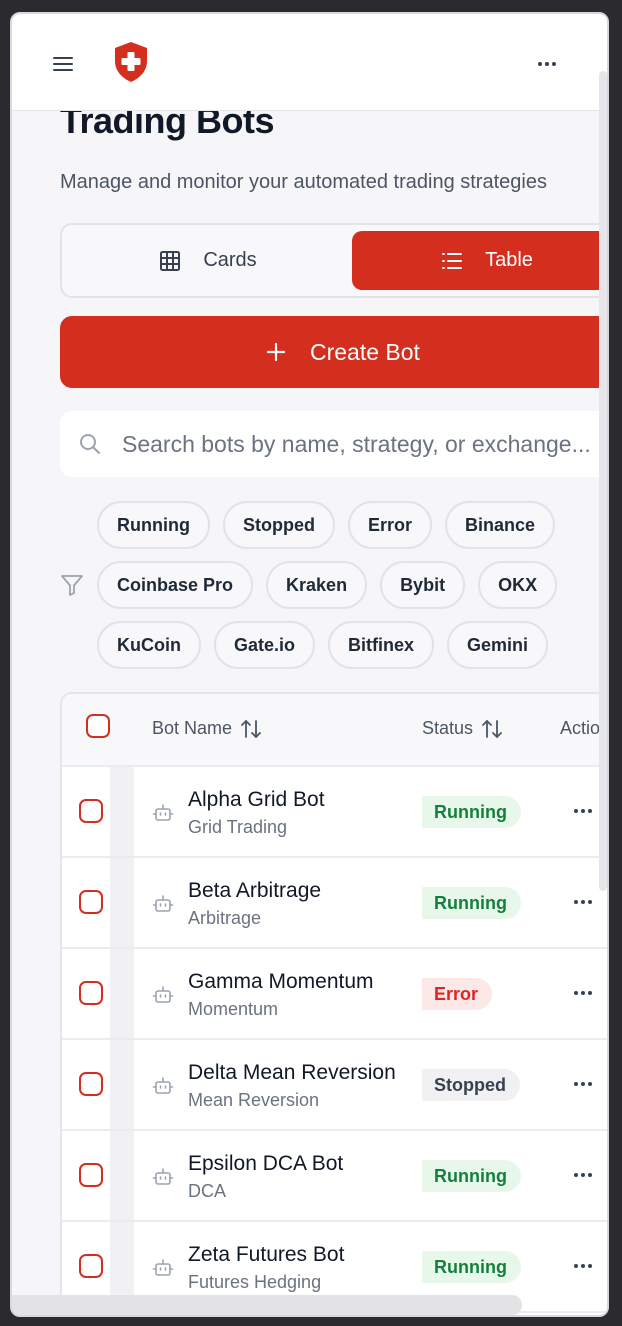 The width and height of the screenshot is (622, 1326). I want to click on table-row: Beta Arbitrage Arbitrage Running, so click(334, 903).